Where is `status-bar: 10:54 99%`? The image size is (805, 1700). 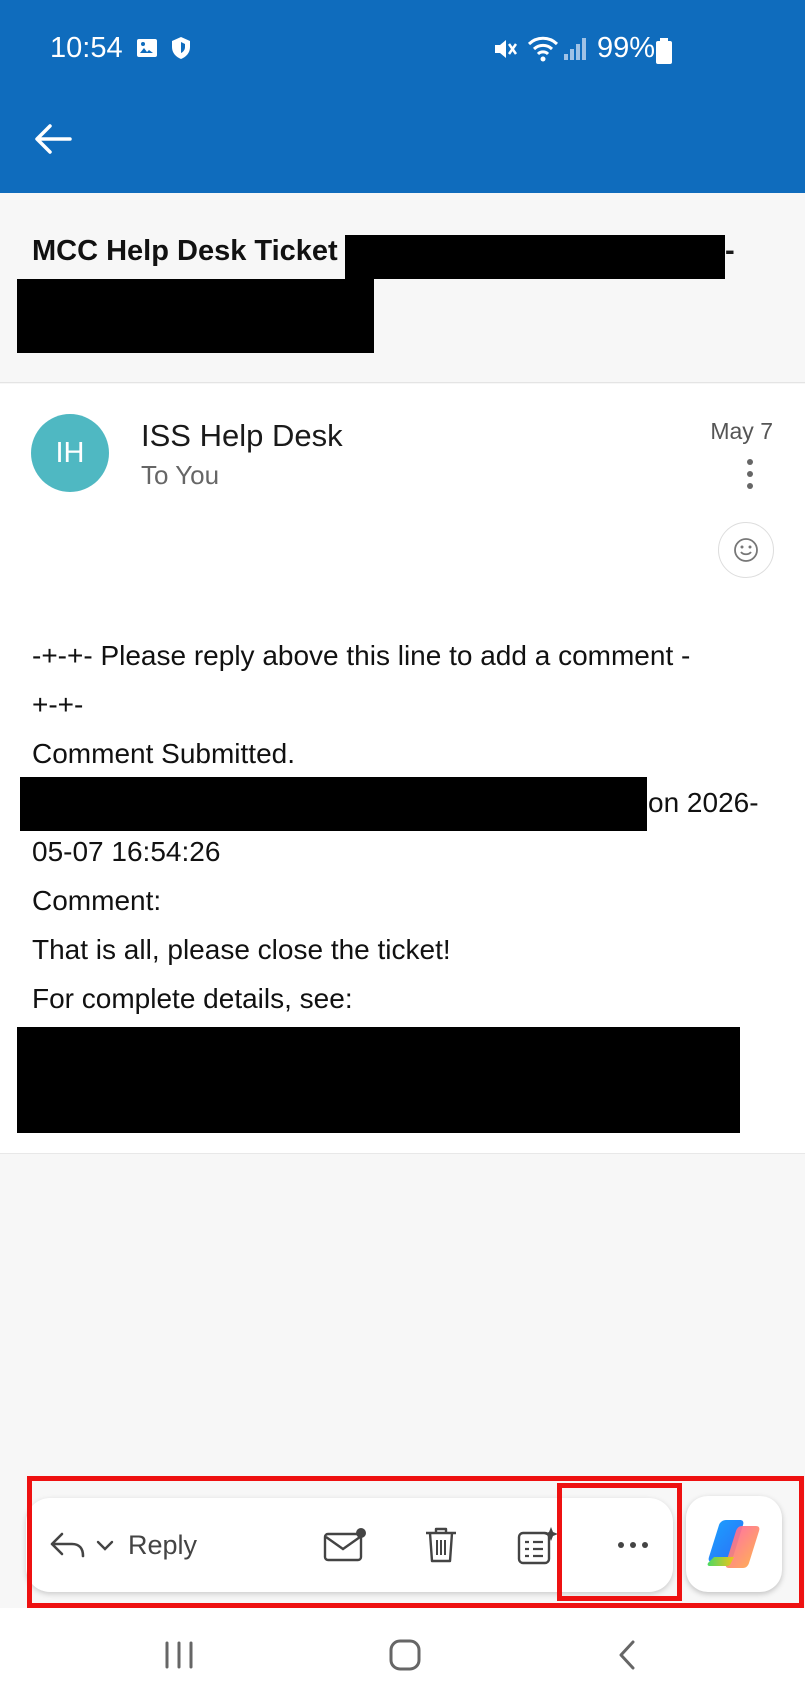 status-bar: 10:54 99% is located at coordinates (402, 50).